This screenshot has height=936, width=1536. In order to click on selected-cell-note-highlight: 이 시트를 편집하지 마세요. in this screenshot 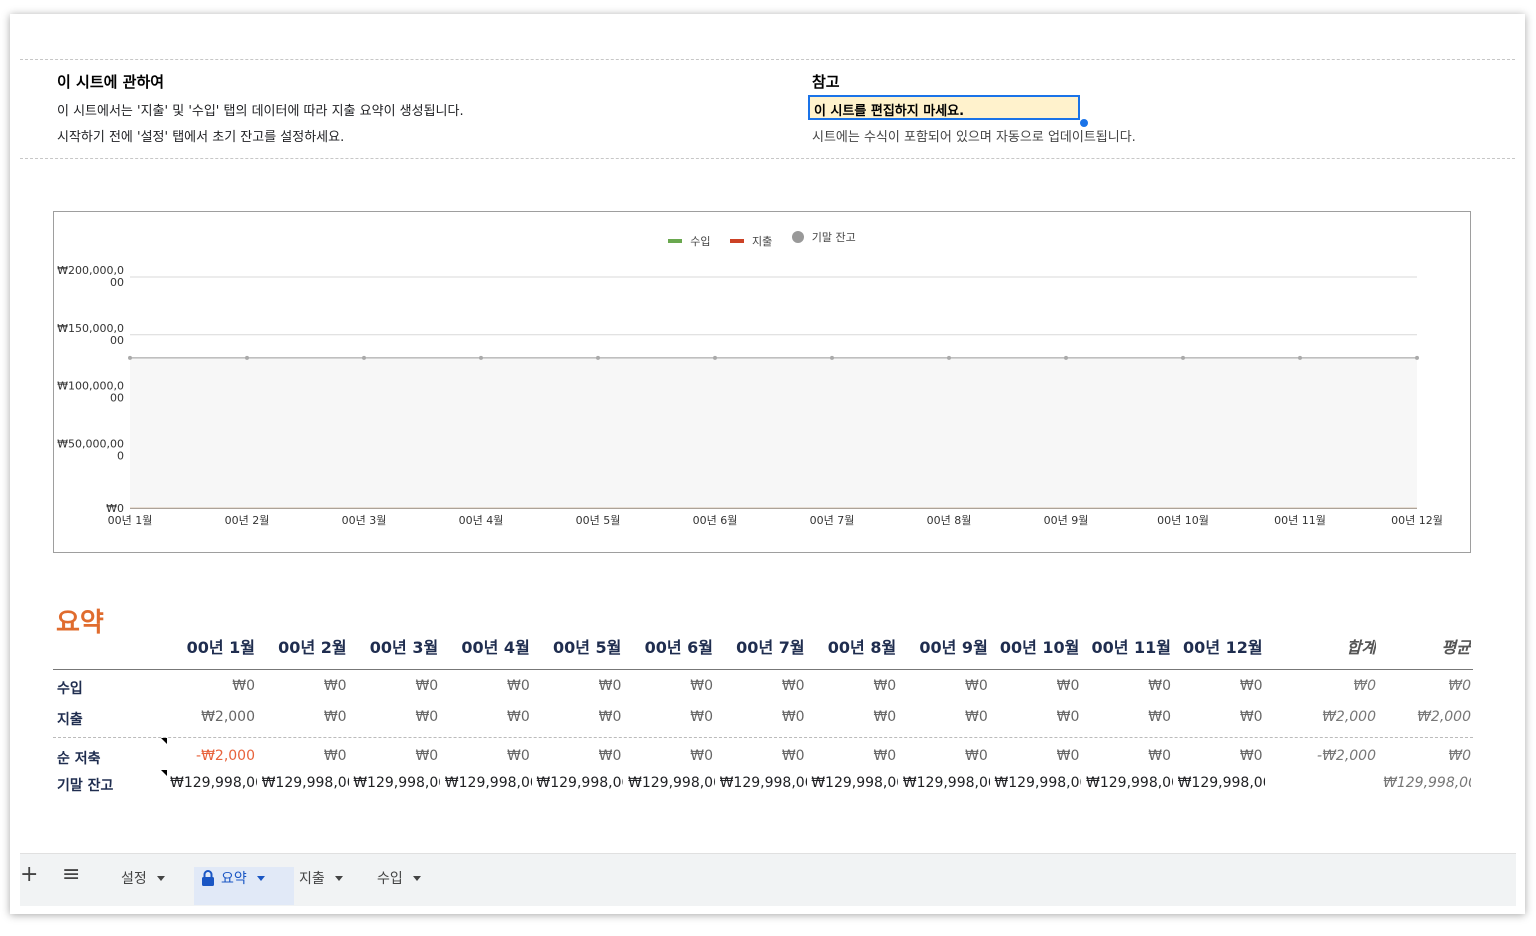, I will do `click(944, 107)`.